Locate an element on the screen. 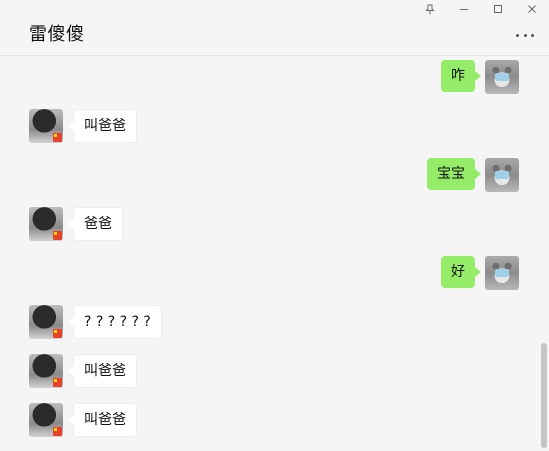 The height and width of the screenshot is (451, 549). window-controls is located at coordinates (481, 9).